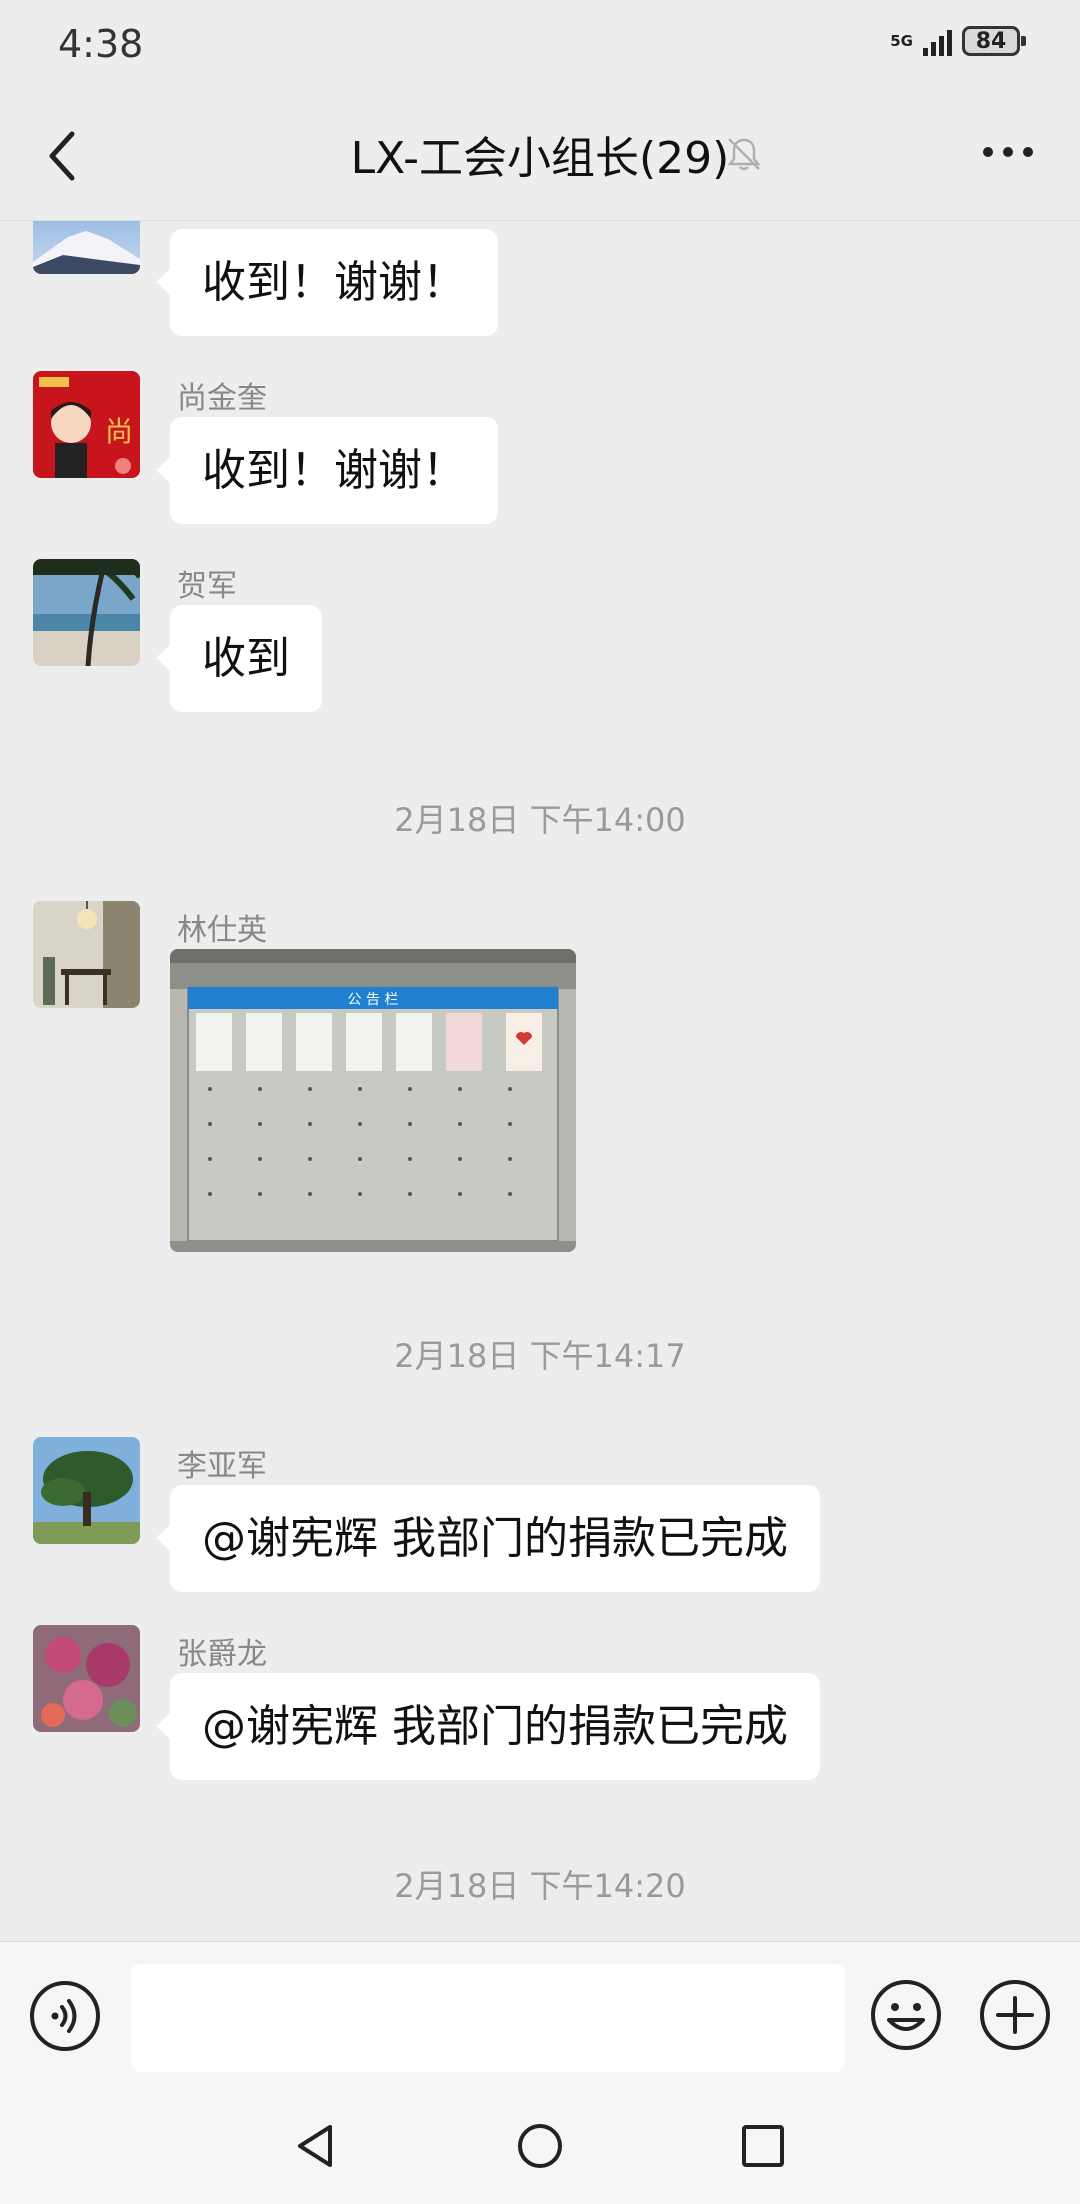  Describe the element at coordinates (222, 1466) in the screenshot. I see `sender-name: 李亚军` at that location.